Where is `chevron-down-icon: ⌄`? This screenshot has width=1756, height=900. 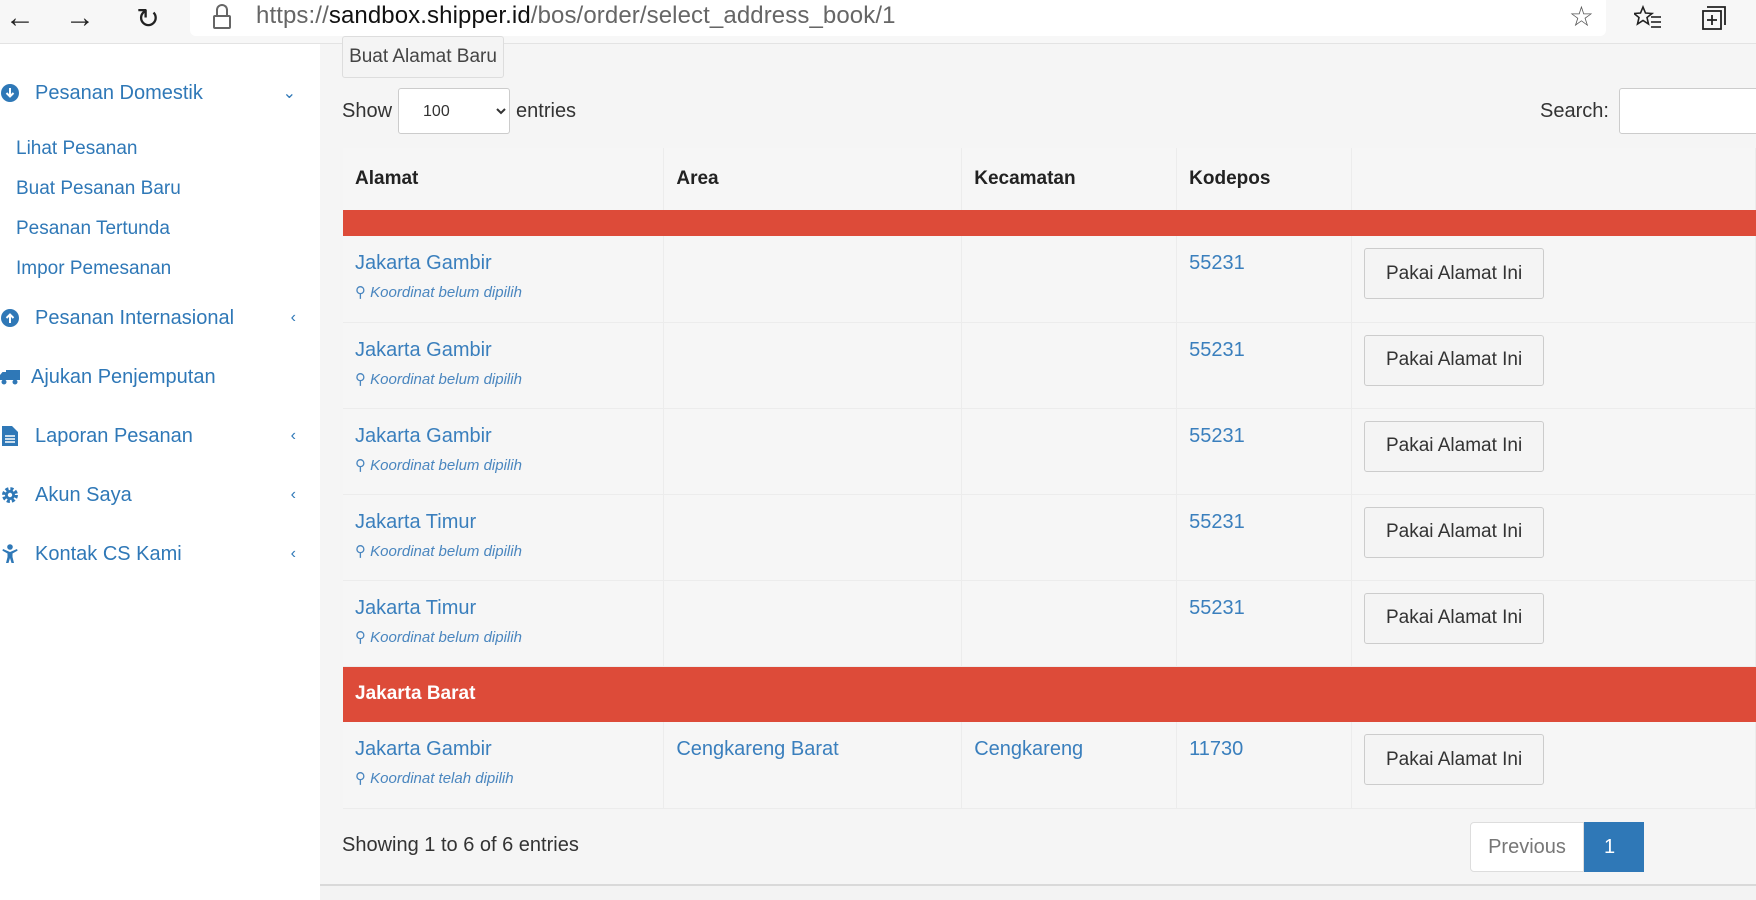 chevron-down-icon: ⌄ is located at coordinates (289, 93).